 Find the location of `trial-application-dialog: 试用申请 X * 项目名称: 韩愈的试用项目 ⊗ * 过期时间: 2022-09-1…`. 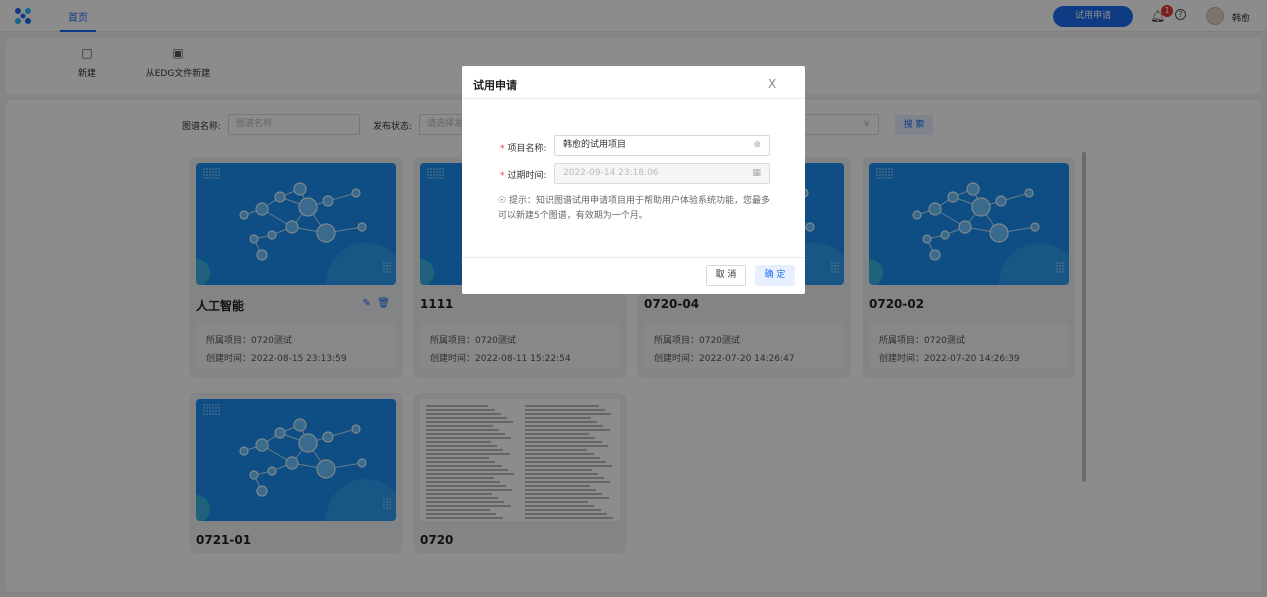

trial-application-dialog: 试用申请 X * 项目名称: 韩愈的试用项目 ⊗ * 过期时间: 2022-09-1… is located at coordinates (633, 180).